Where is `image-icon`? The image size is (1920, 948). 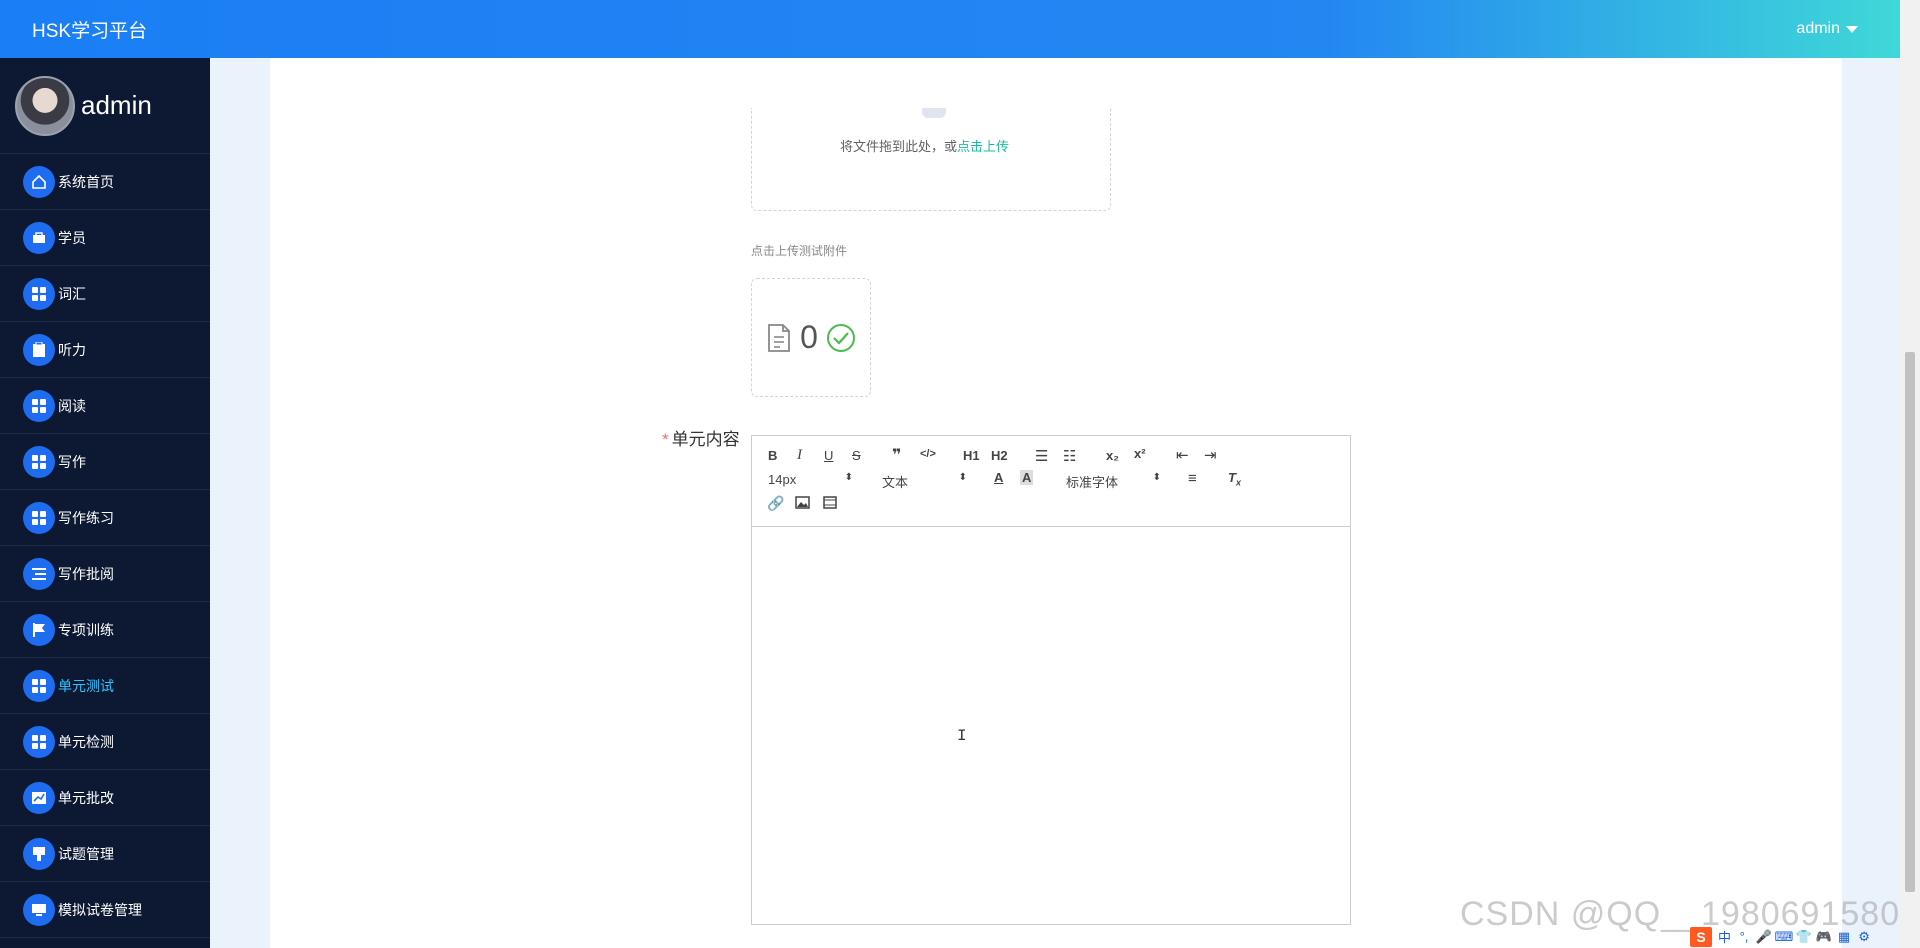 image-icon is located at coordinates (802, 502).